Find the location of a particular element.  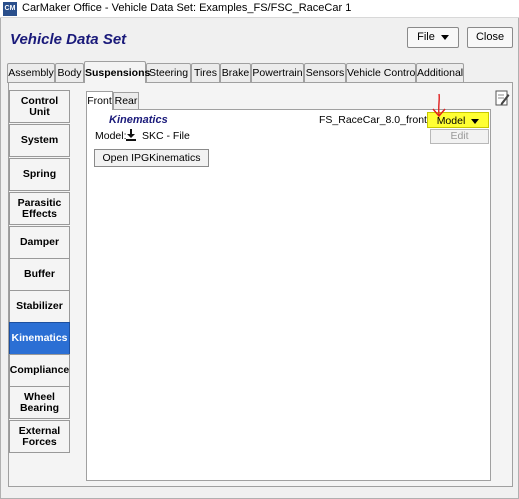

sidebar-item-damper: Damper is located at coordinates (39, 242).